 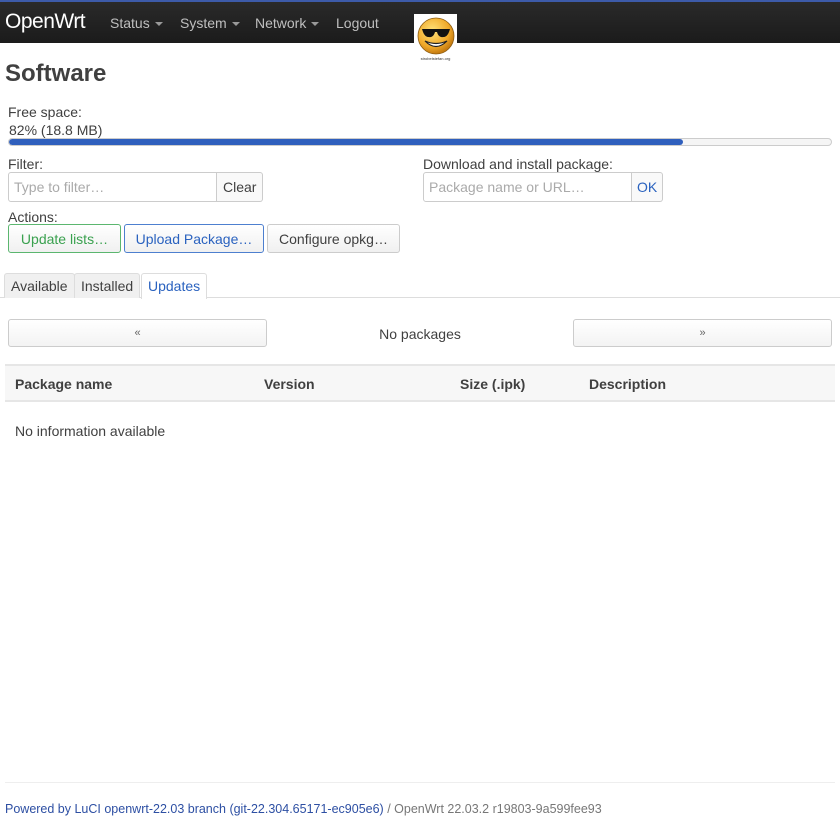 I want to click on nav-logout: Logout, so click(x=357, y=23).